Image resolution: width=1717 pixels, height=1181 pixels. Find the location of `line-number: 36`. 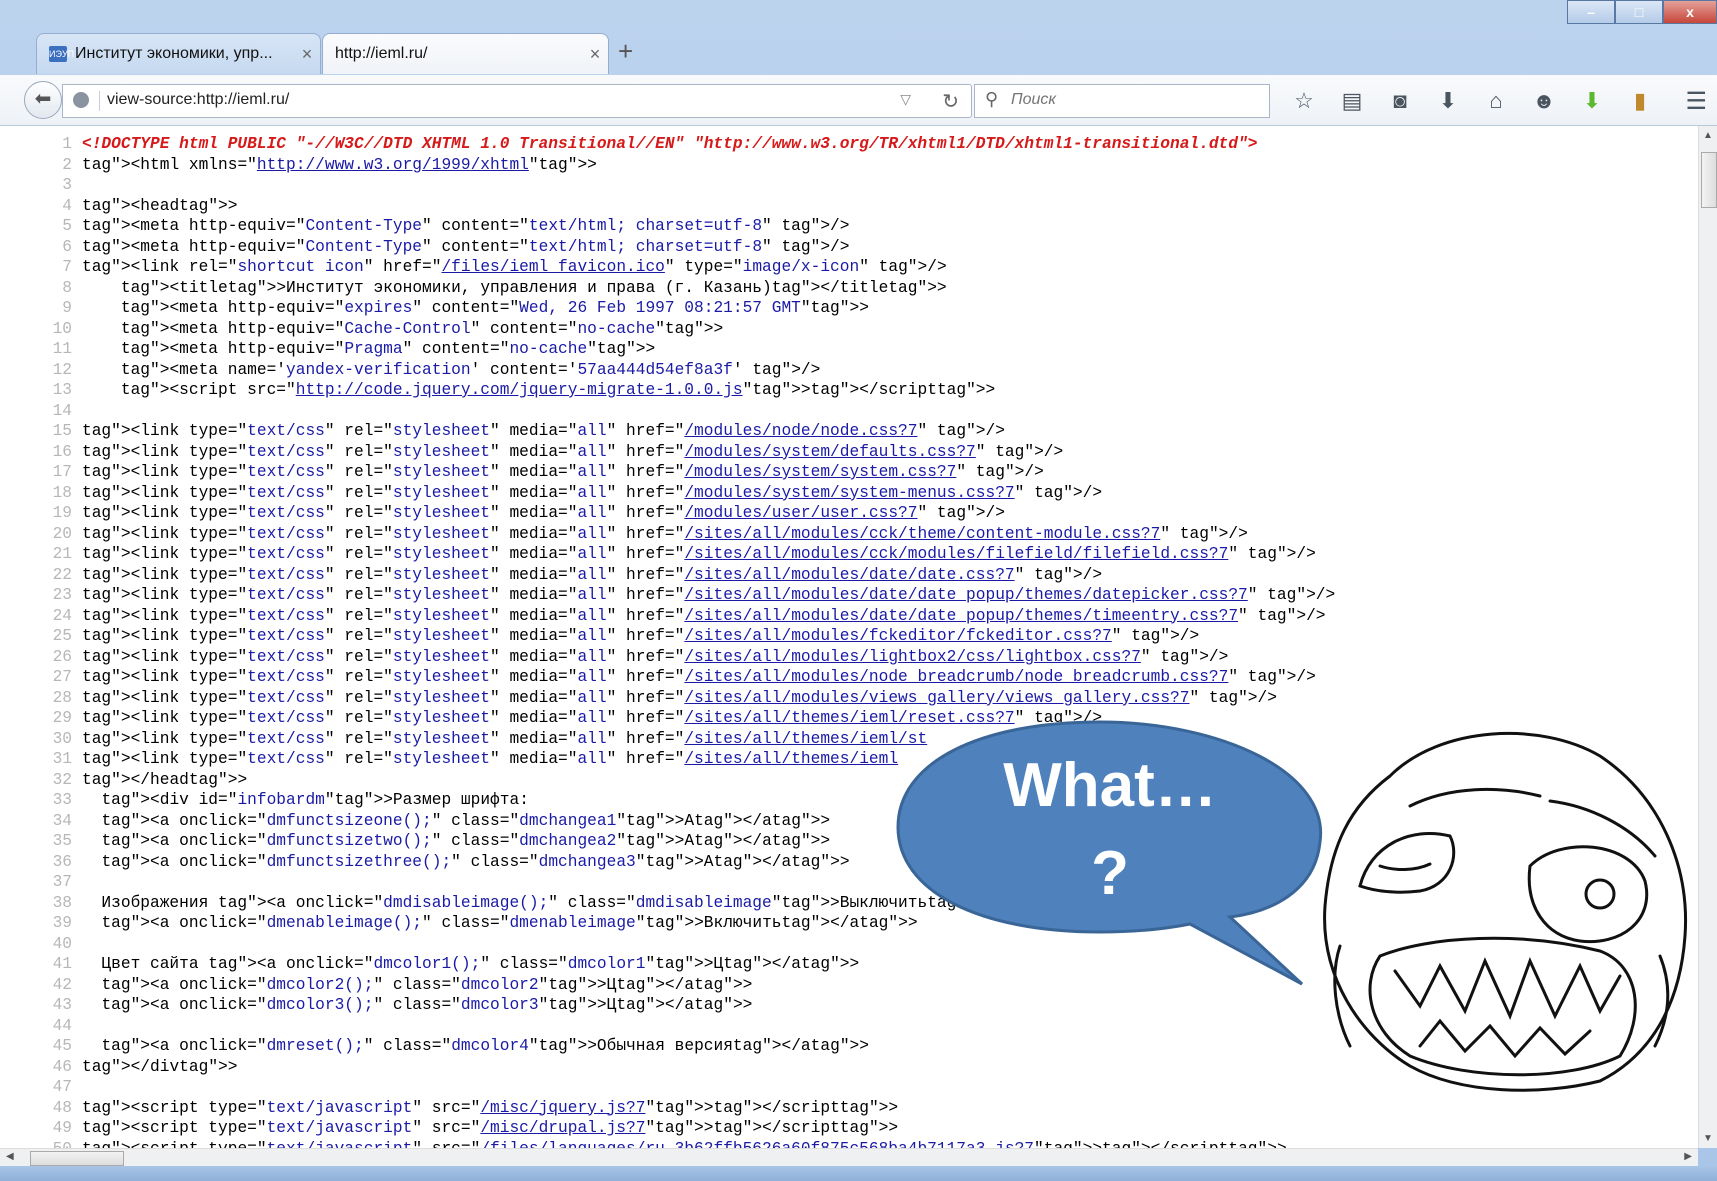

line-number: 36 is located at coordinates (62, 861).